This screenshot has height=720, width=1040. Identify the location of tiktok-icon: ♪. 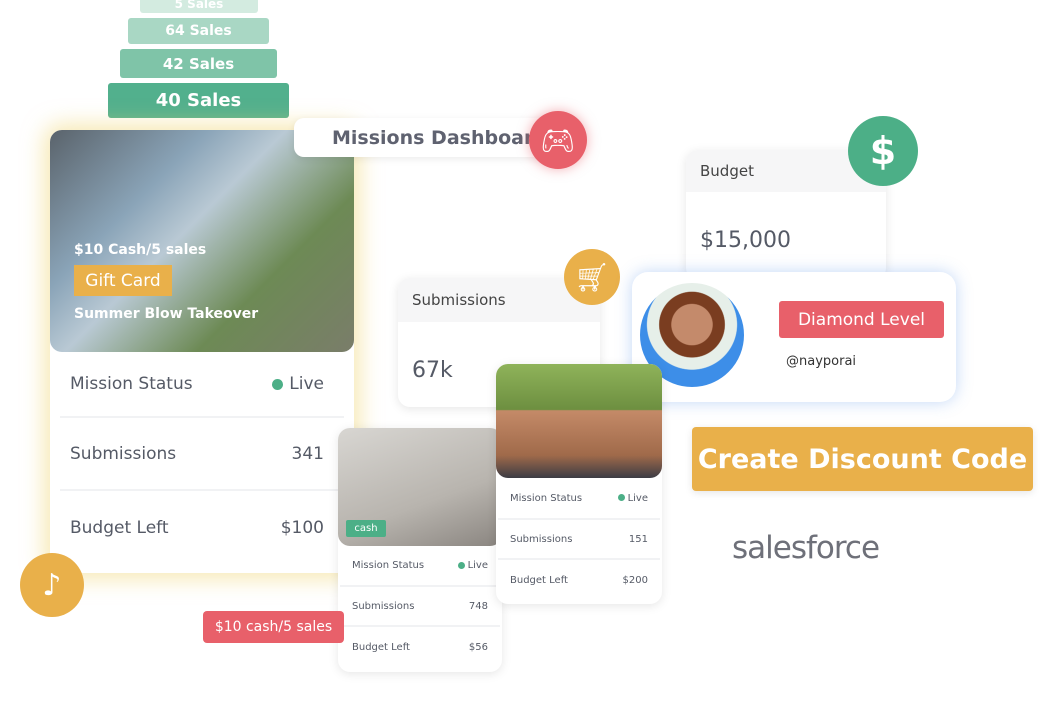
(52, 585).